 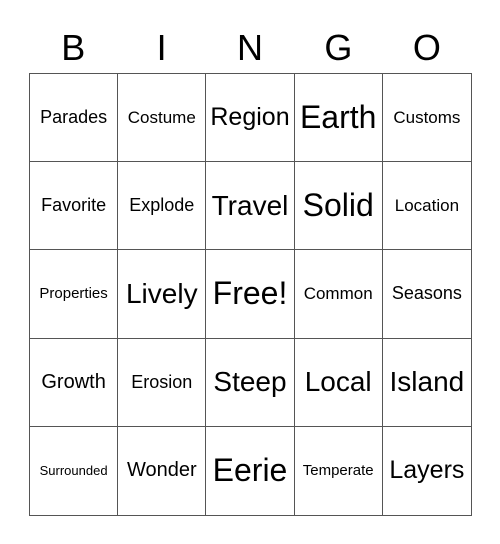 I want to click on bingo-cell: Growth, so click(x=74, y=382).